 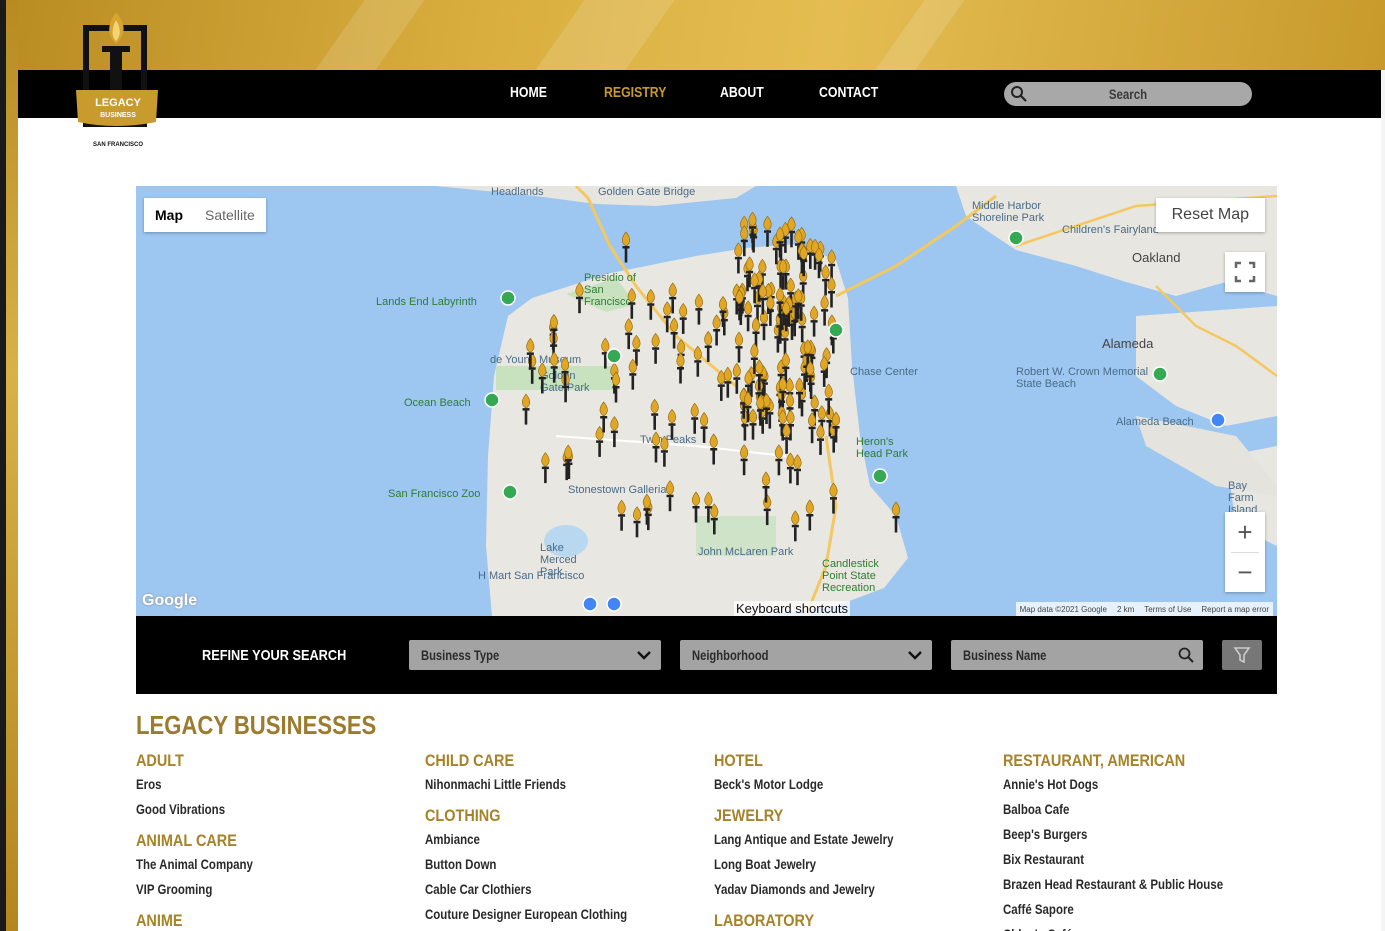 What do you see at coordinates (1235, 609) in the screenshot?
I see `report-map-error-link: Report a map error` at bounding box center [1235, 609].